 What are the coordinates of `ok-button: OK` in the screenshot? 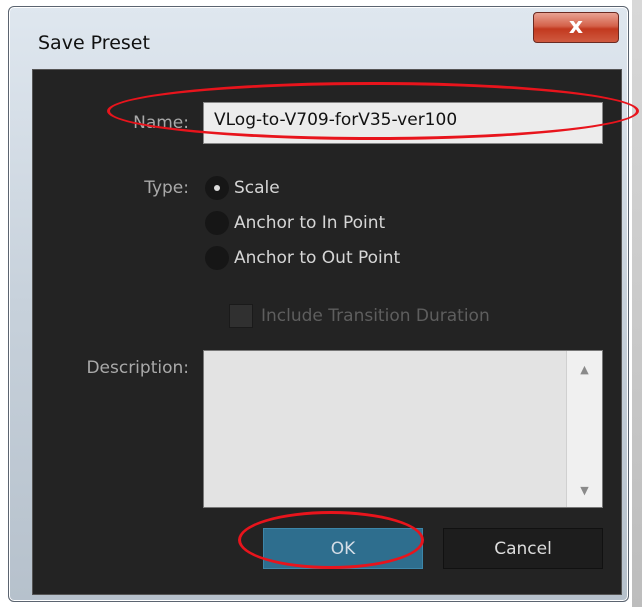 It's located at (343, 548).